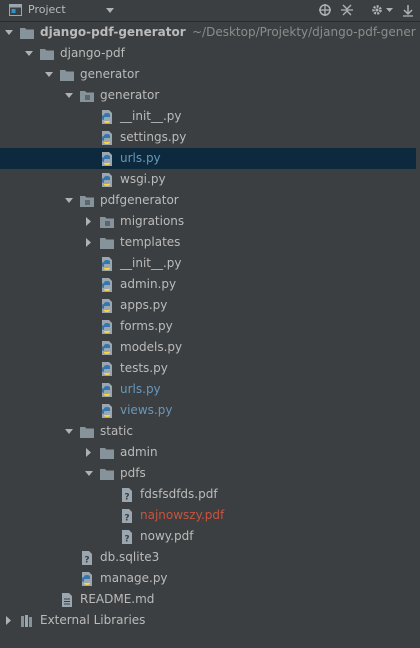 The width and height of the screenshot is (420, 648). Describe the element at coordinates (210, 53) in the screenshot. I see `tree-item: django-pdf` at that location.